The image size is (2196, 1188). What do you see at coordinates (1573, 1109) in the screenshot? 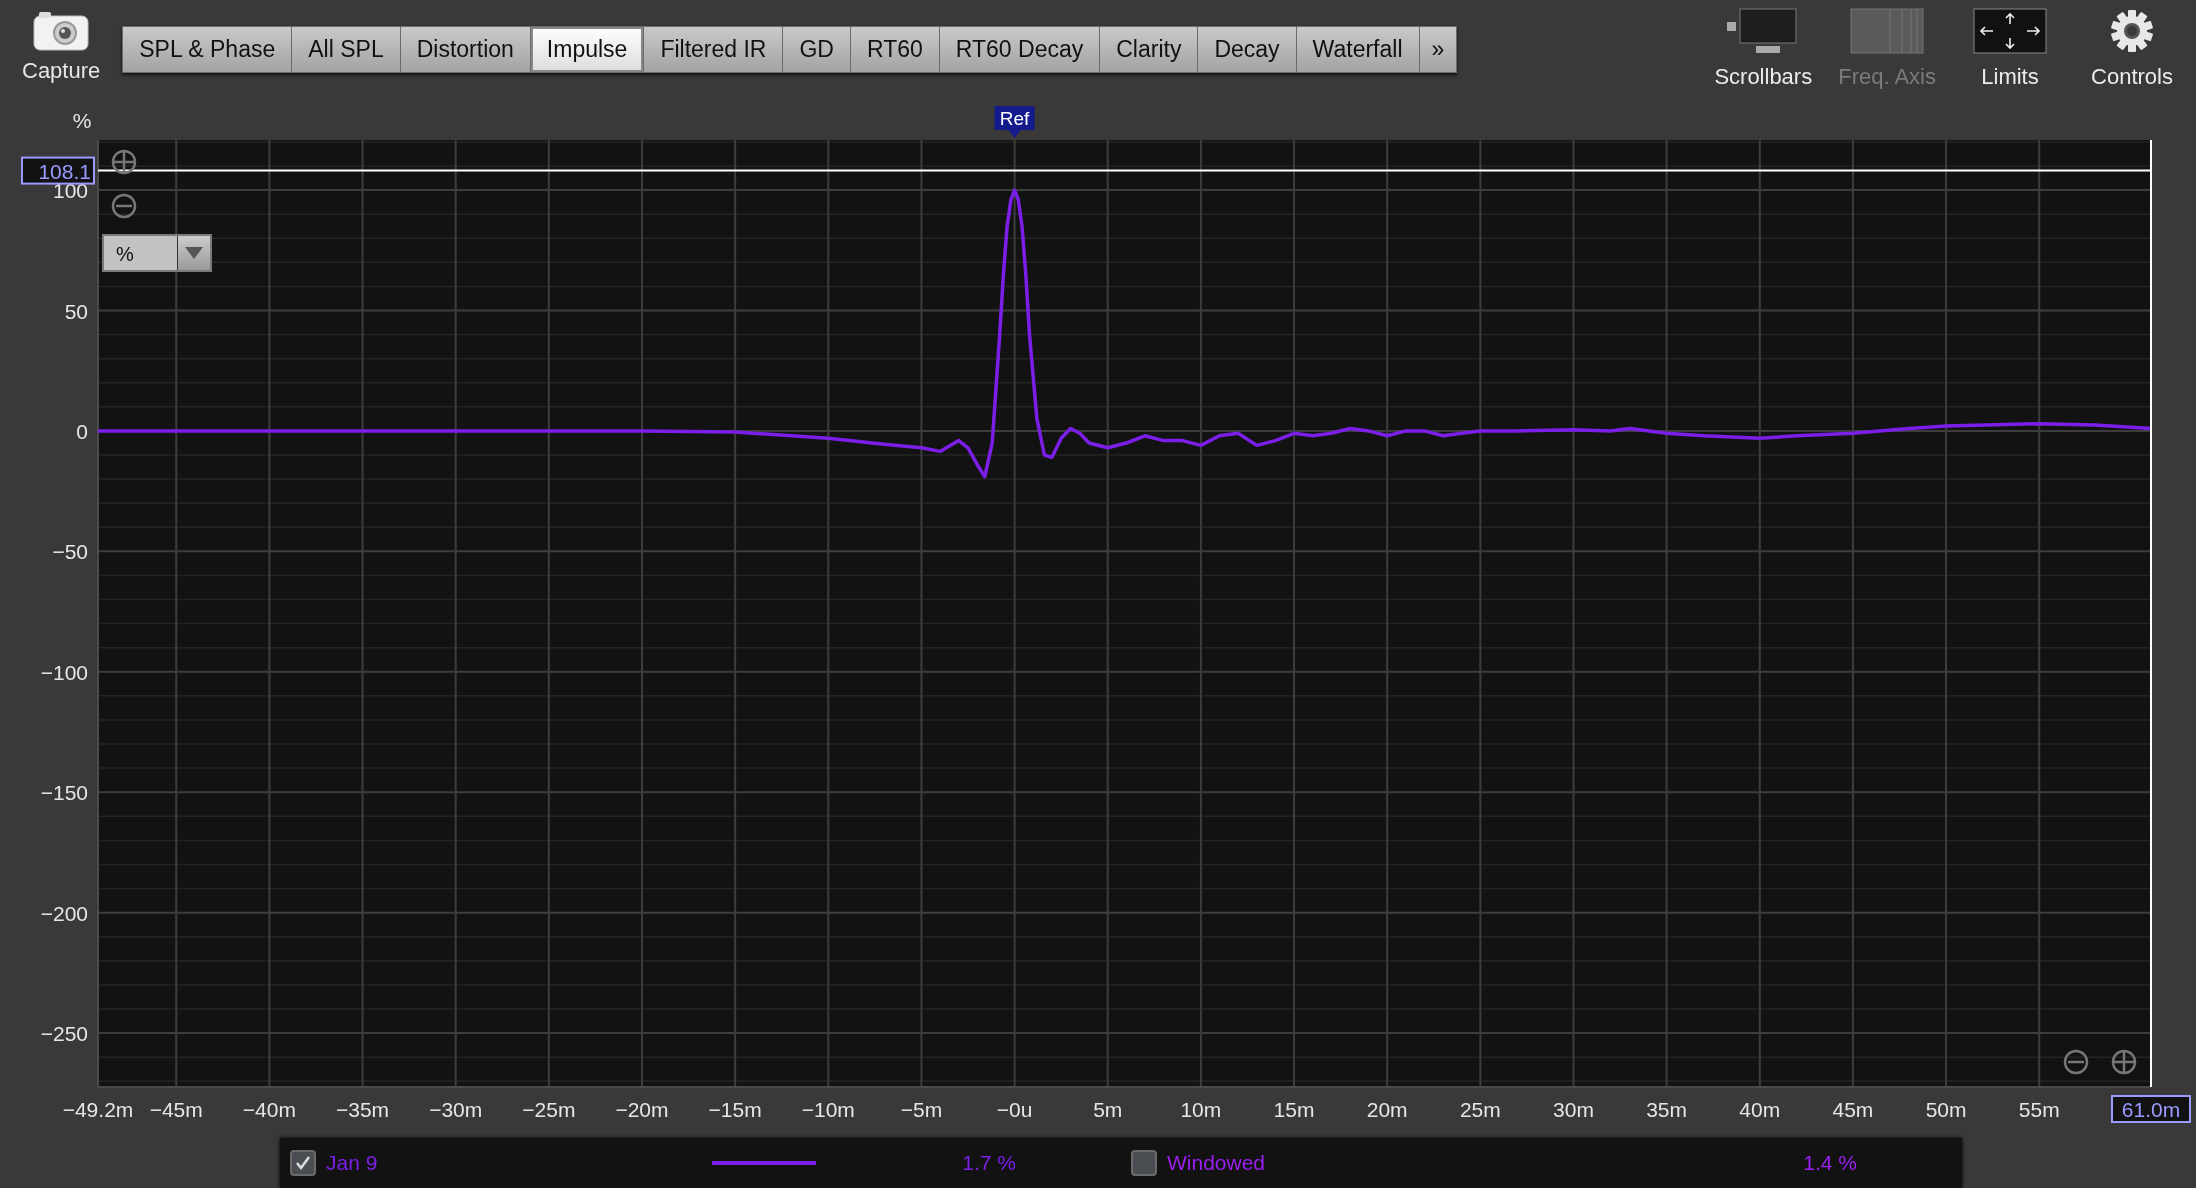
I see `x-axis-label: 30m` at bounding box center [1573, 1109].